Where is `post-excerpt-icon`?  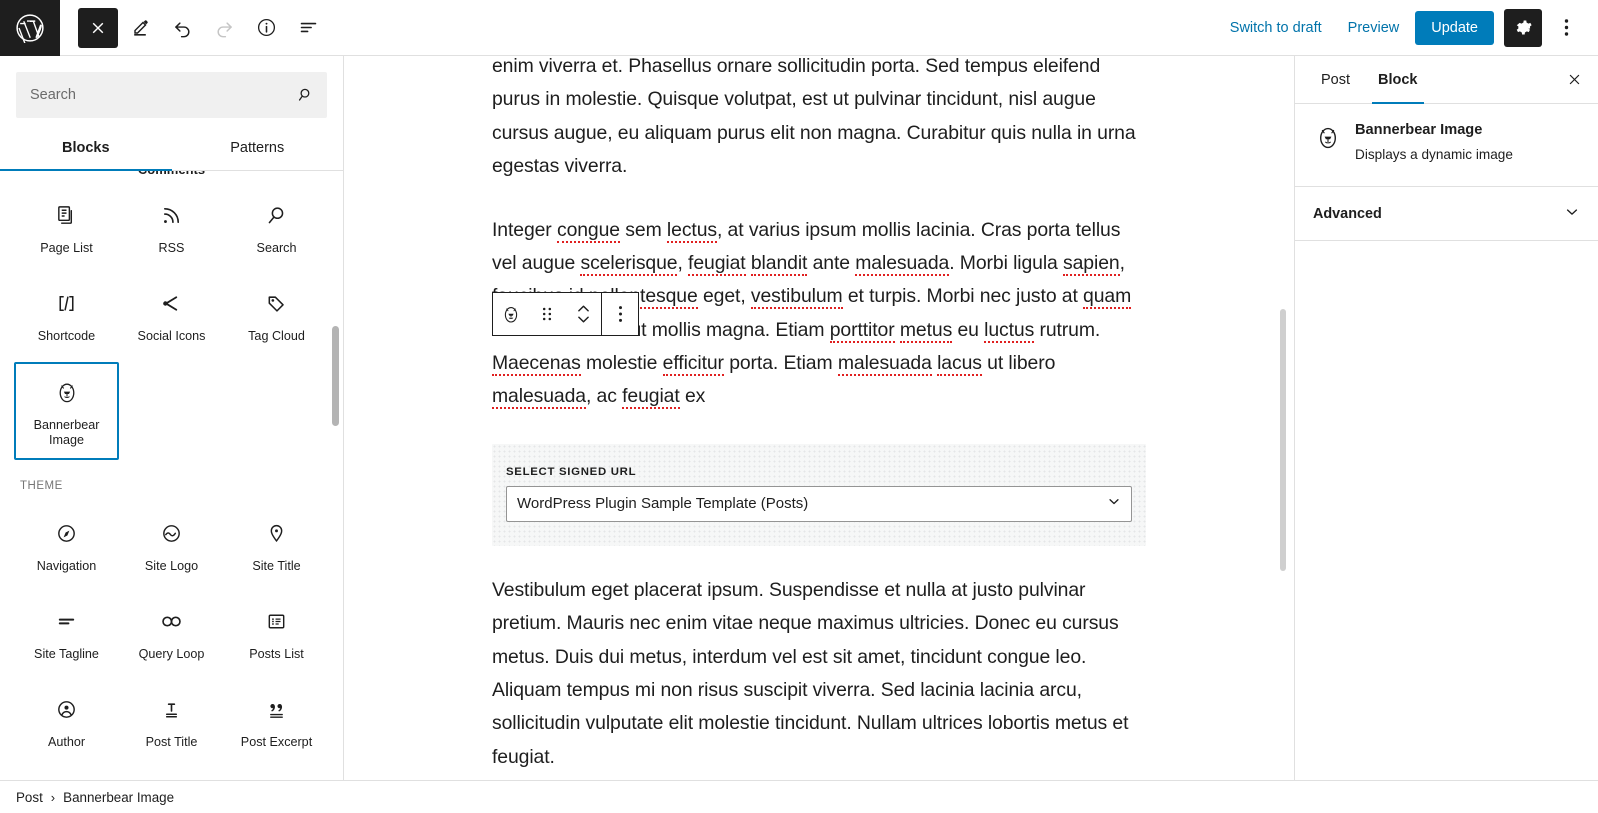
post-excerpt-icon is located at coordinates (276, 709).